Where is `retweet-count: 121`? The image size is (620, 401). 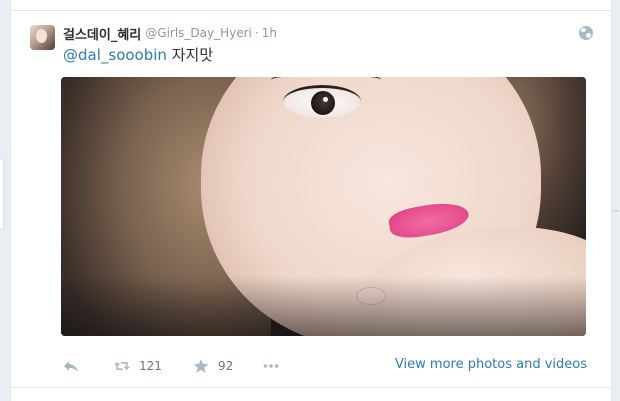 retweet-count: 121 is located at coordinates (150, 366).